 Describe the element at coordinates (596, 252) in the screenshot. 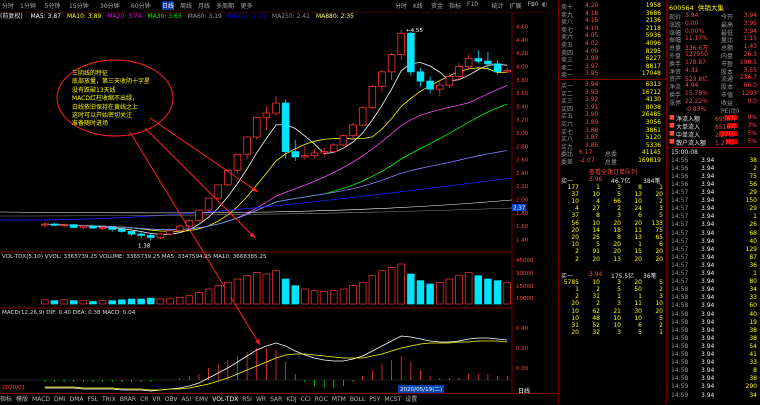

I see `queue-cell: 91` at that location.